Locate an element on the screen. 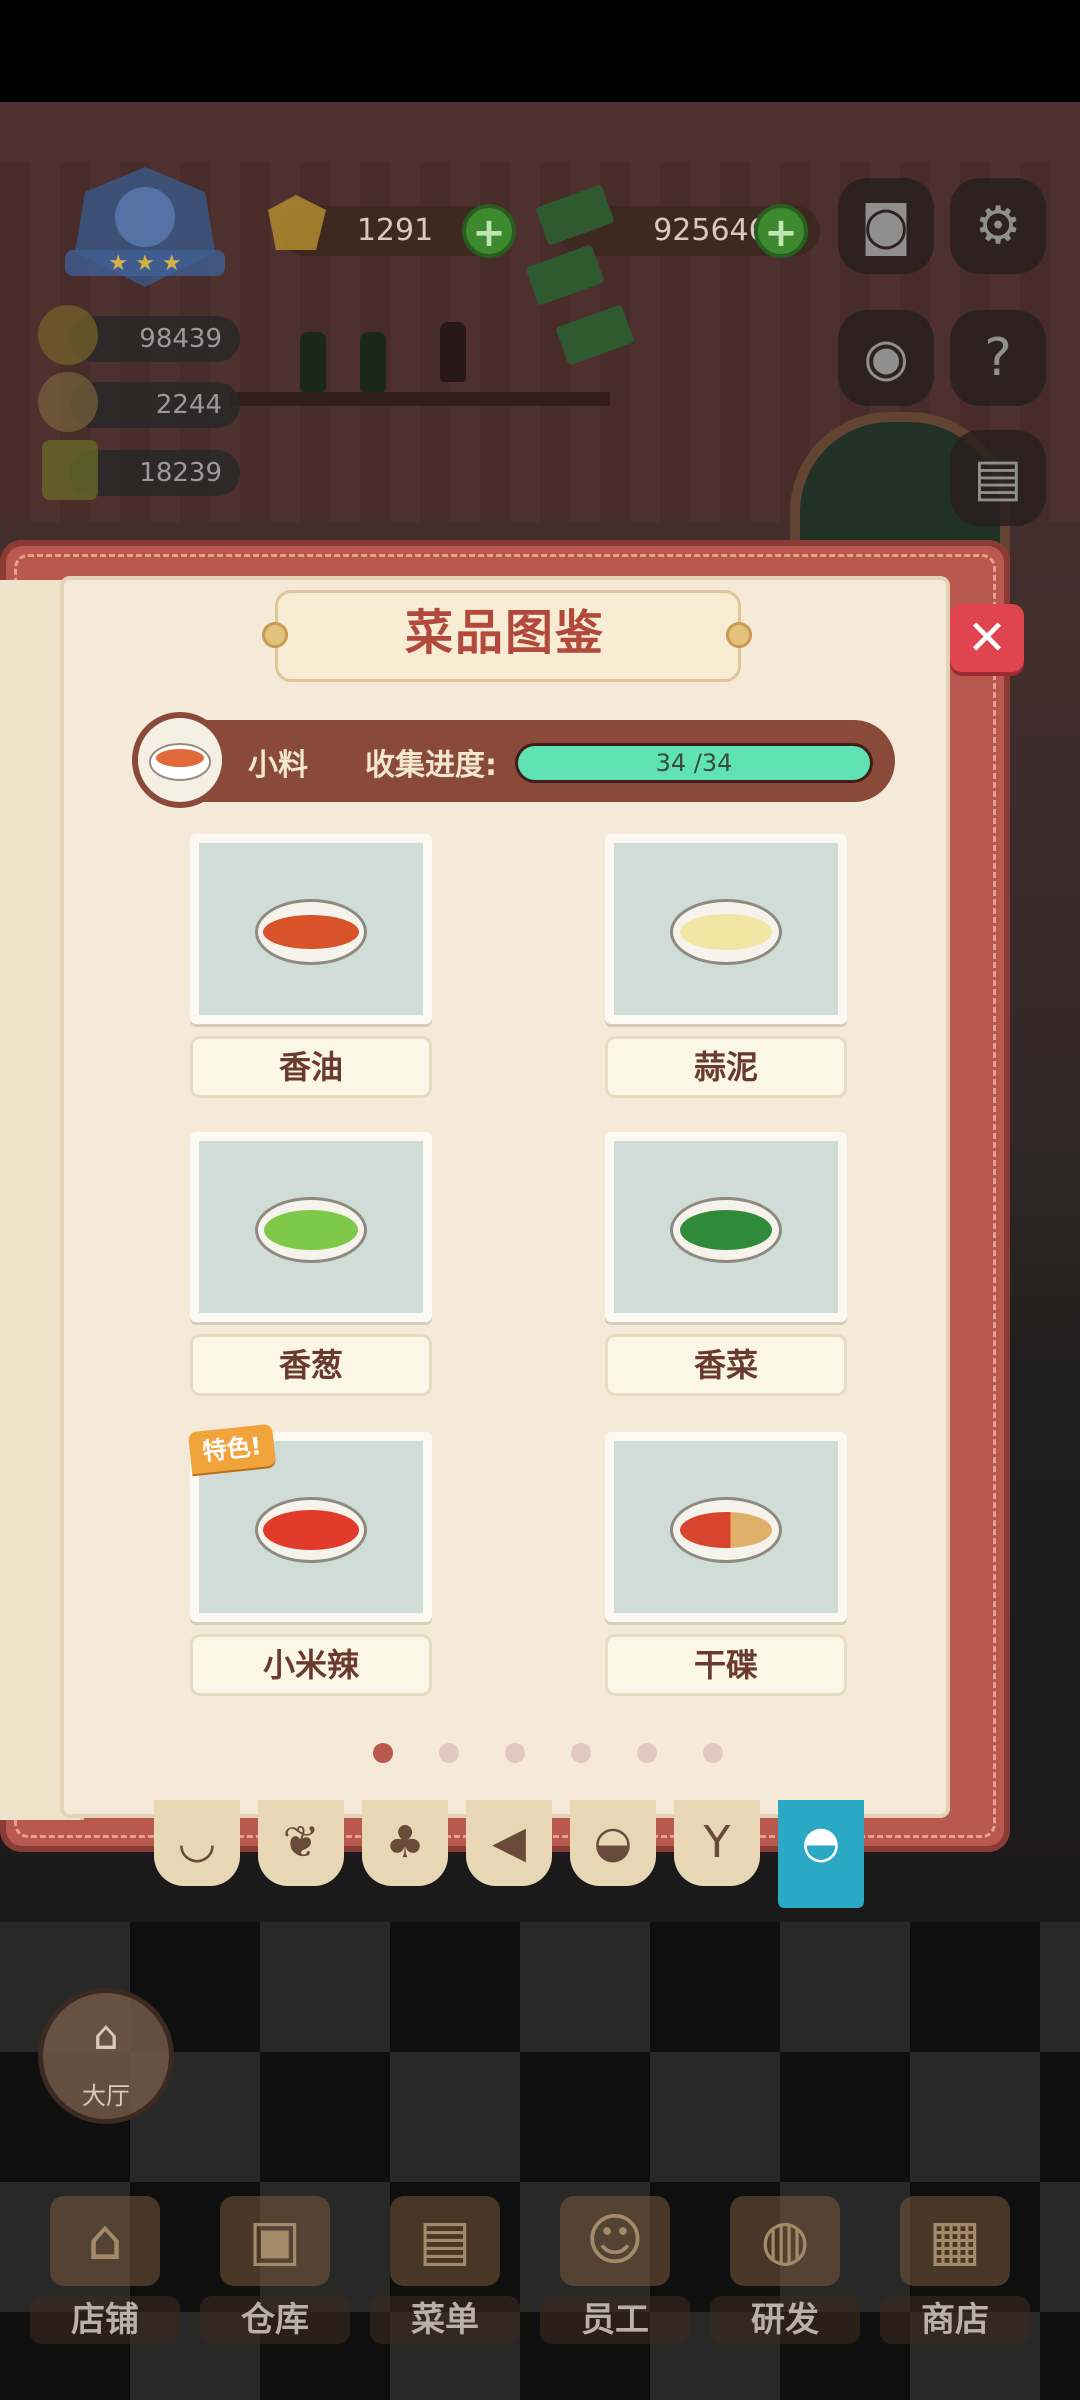  player-rank-badge: ★ ★ ★ is located at coordinates (145, 227).